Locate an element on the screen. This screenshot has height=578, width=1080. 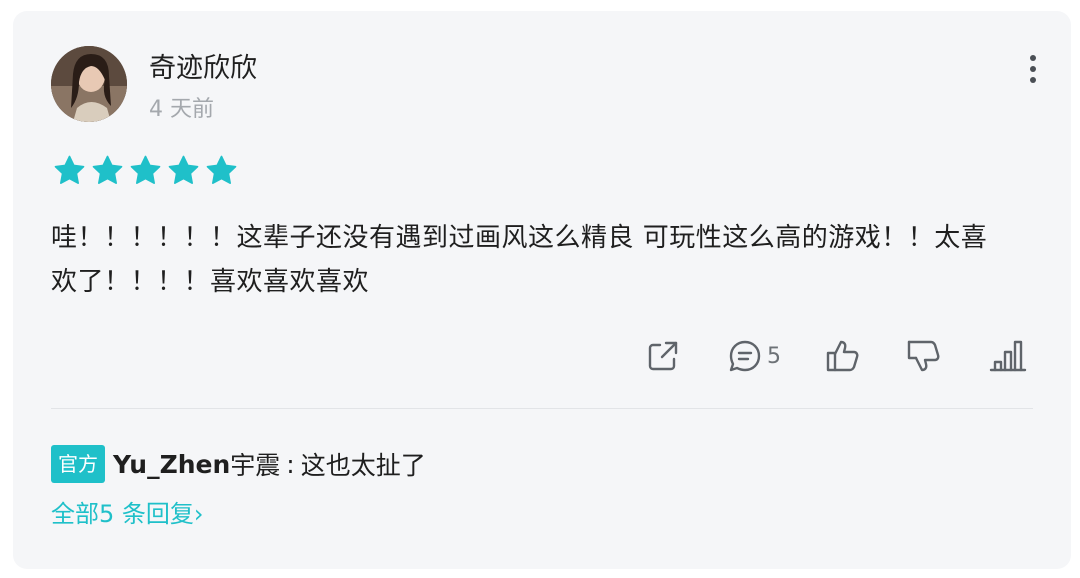
share-icon is located at coordinates (663, 356).